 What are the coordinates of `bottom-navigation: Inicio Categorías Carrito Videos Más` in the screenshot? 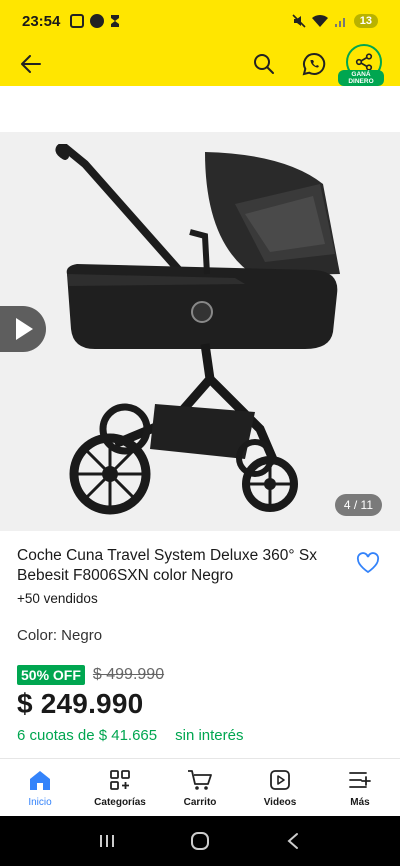 It's located at (200, 787).